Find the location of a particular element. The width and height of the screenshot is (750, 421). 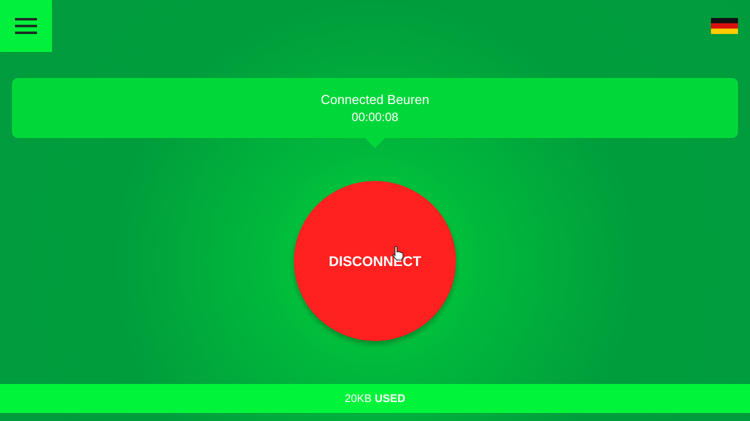

menu-icon is located at coordinates (26, 26).